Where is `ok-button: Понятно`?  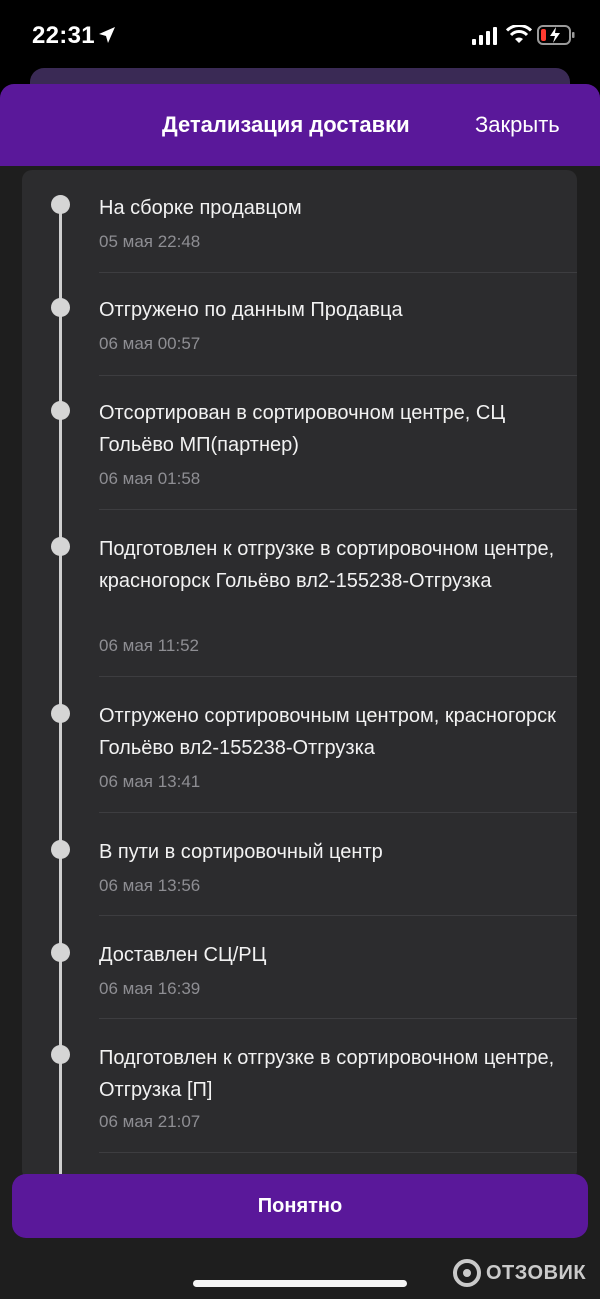 ok-button: Понятно is located at coordinates (300, 1206).